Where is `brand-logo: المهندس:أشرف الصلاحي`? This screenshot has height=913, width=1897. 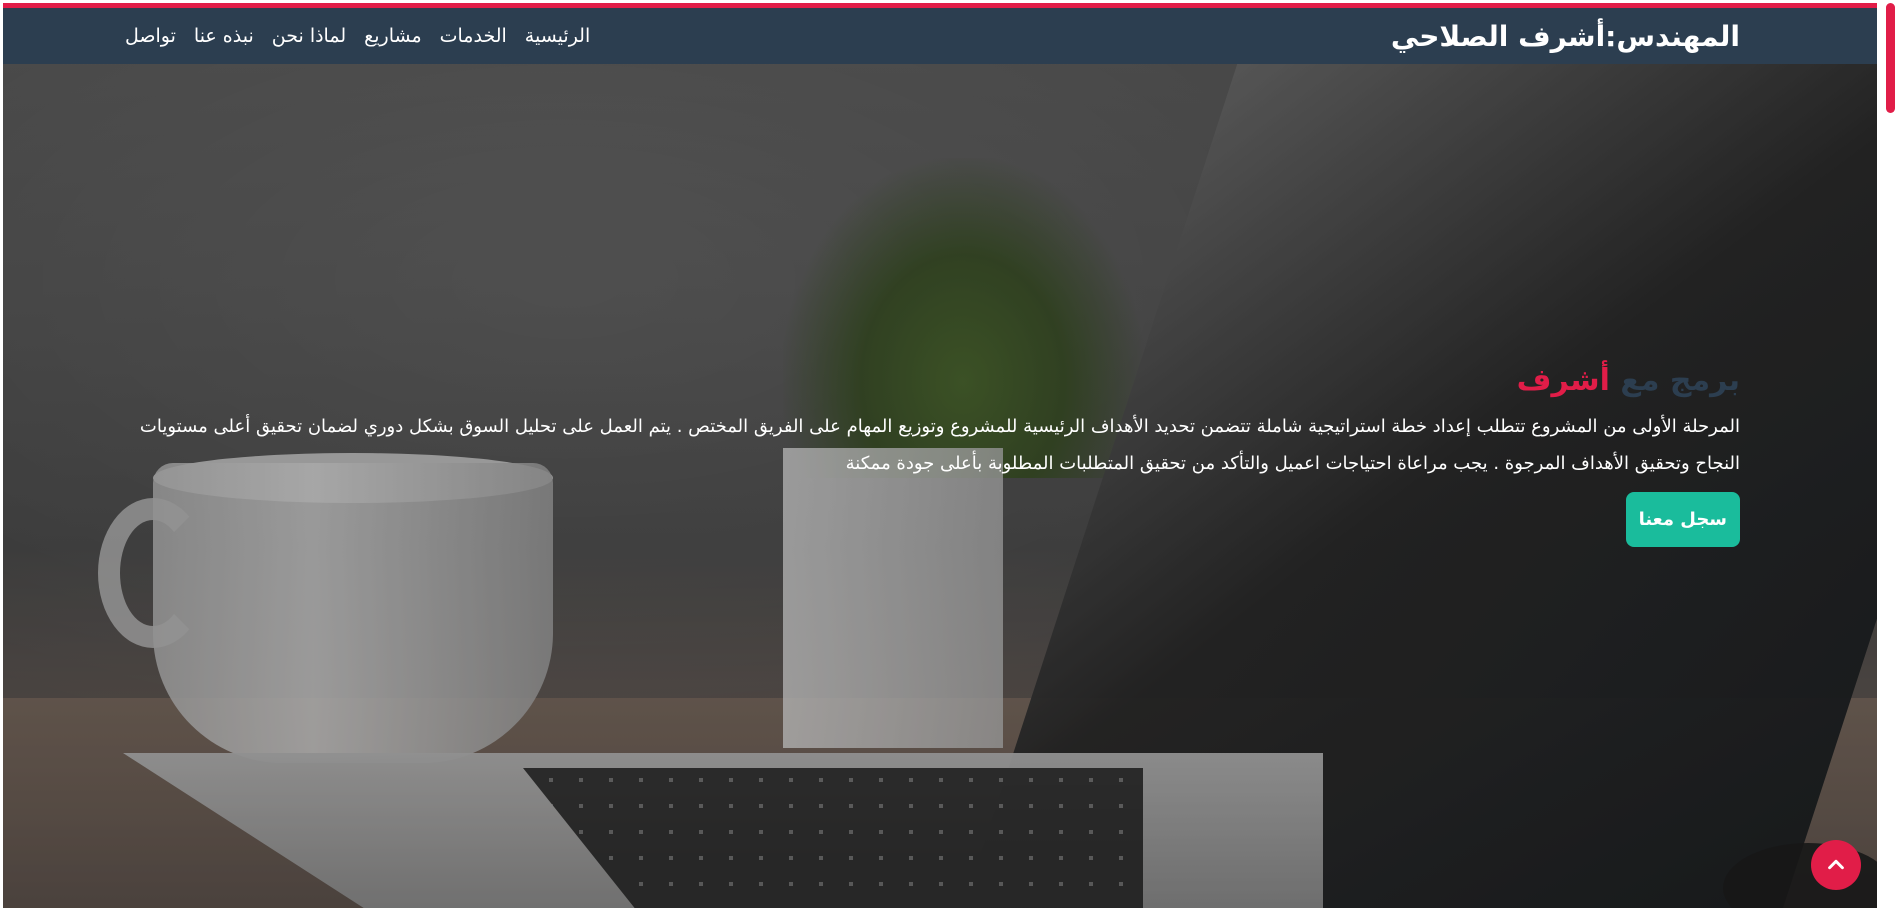
brand-logo: المهندس:أشرف الصلاحي is located at coordinates (1565, 36).